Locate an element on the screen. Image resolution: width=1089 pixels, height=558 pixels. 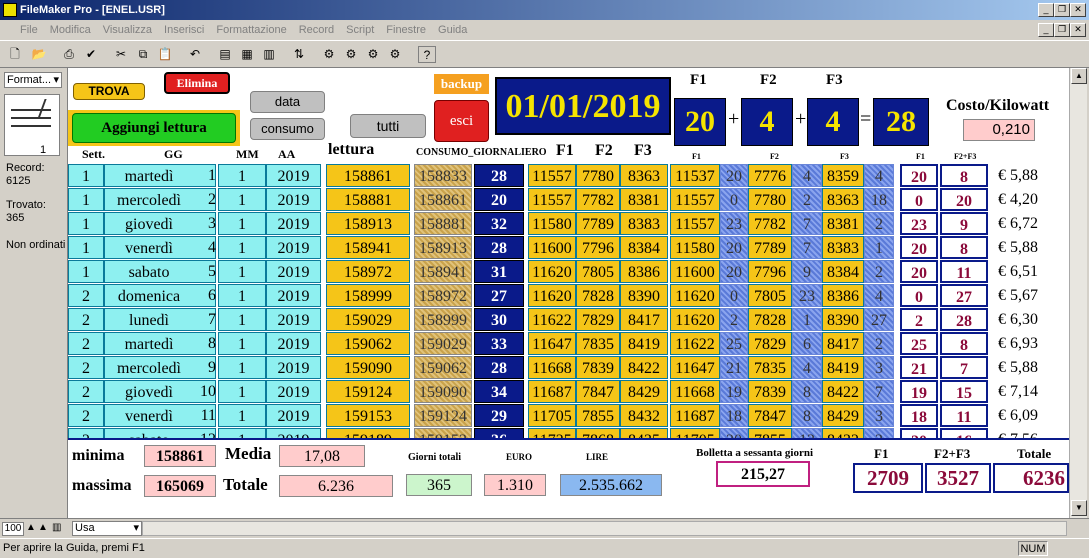
mdi-restore-icon: ❐ is located at coordinates (1062, 30).